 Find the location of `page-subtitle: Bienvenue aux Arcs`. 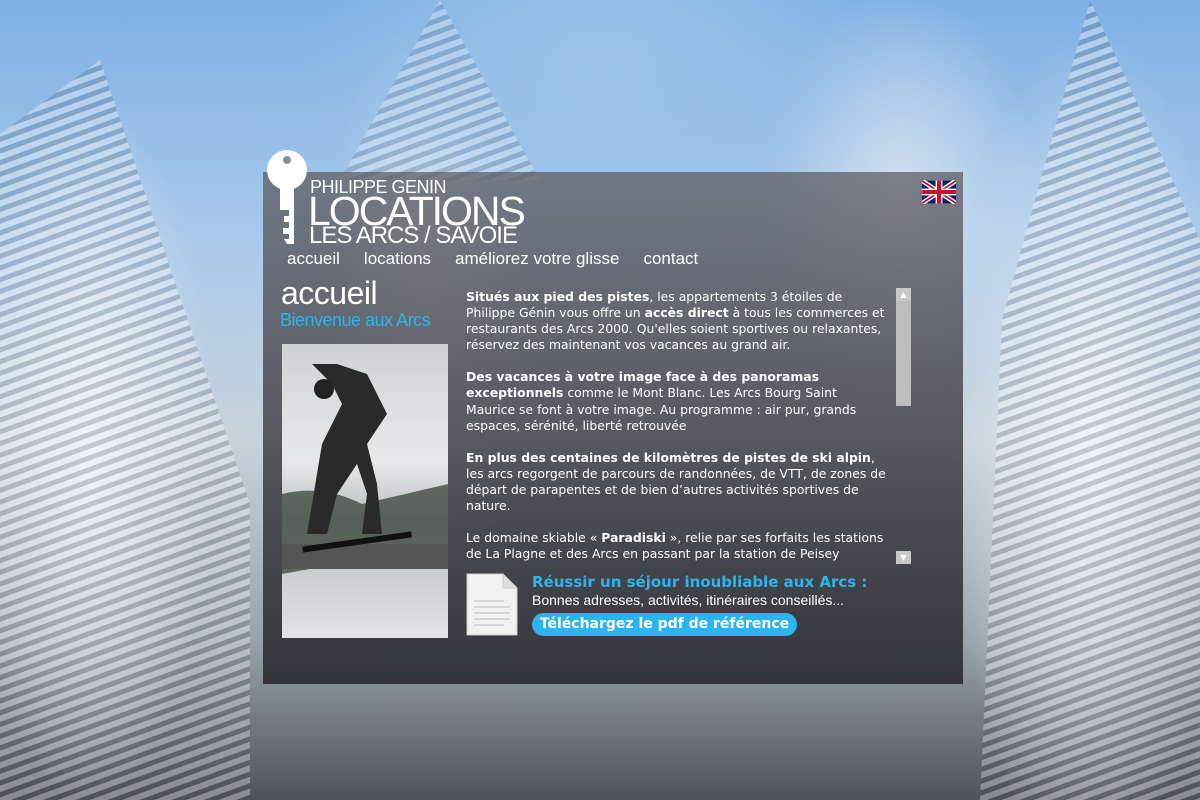

page-subtitle: Bienvenue aux Arcs is located at coordinates (355, 320).